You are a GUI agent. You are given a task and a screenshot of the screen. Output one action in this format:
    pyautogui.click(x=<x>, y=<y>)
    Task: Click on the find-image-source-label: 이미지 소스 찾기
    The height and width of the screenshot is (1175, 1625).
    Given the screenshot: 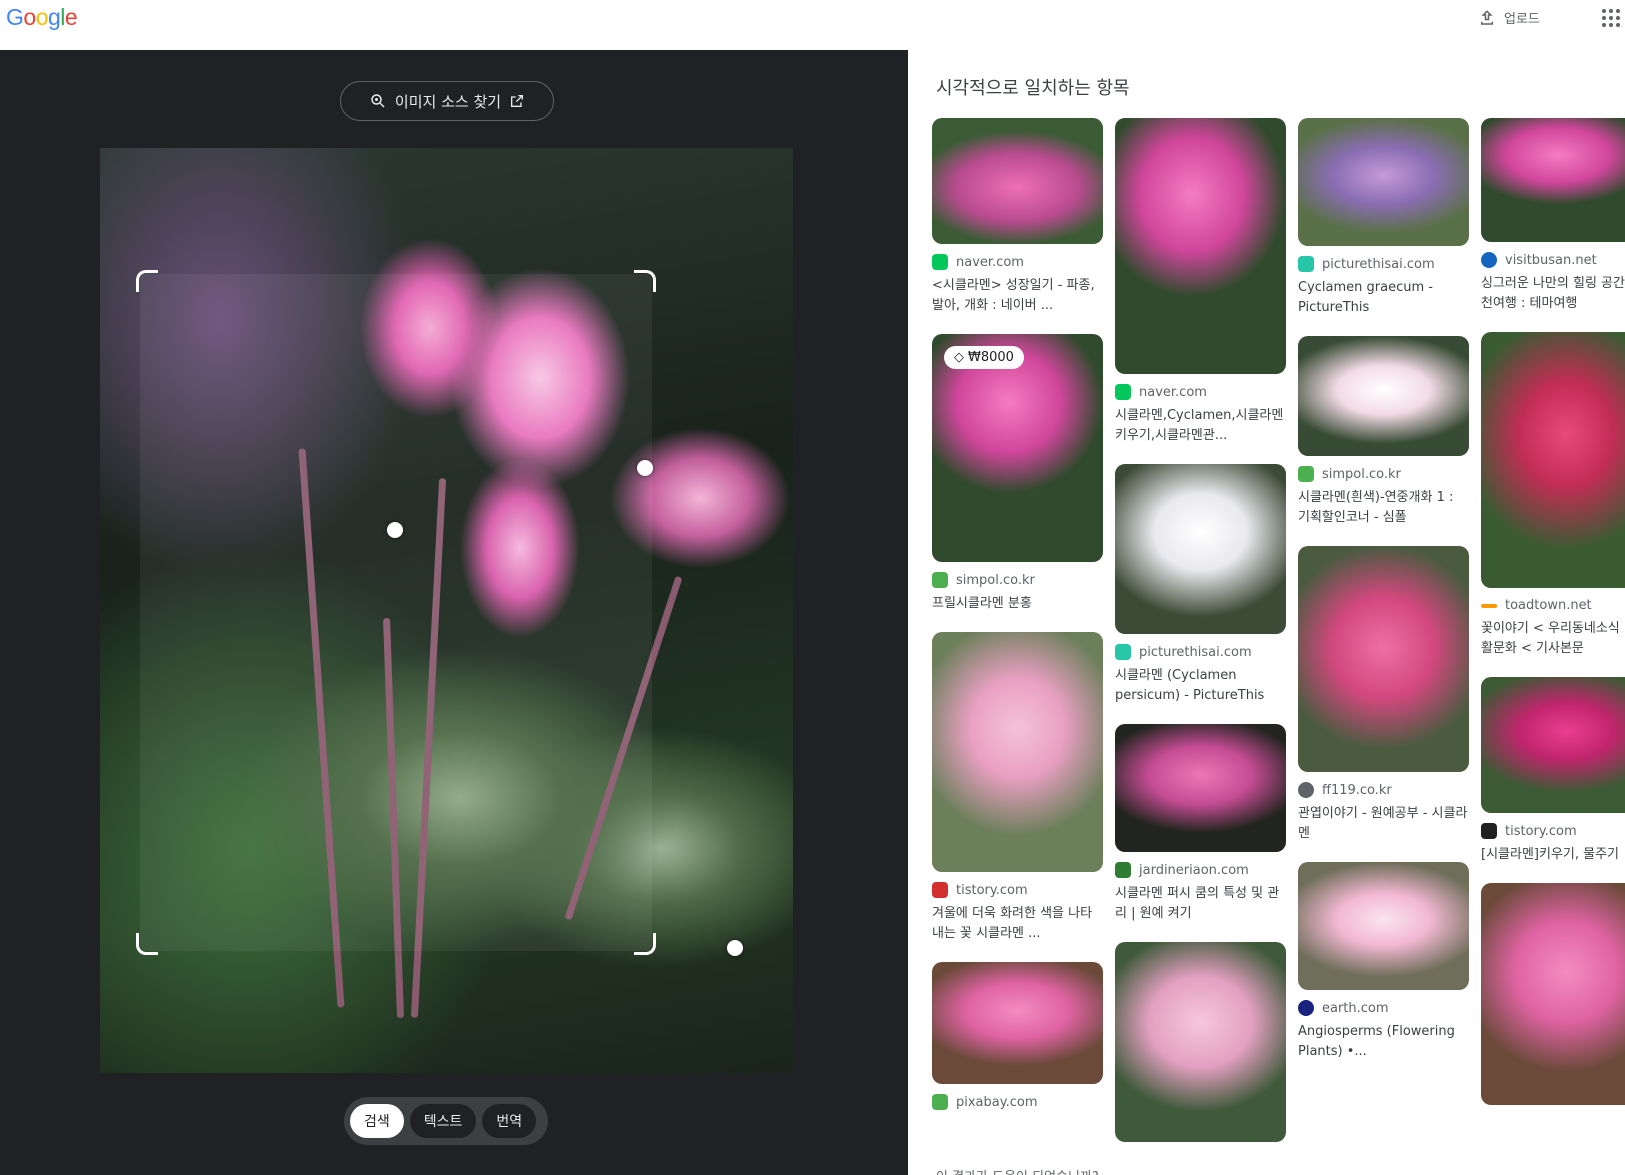 What is the action you would take?
    pyautogui.click(x=448, y=101)
    